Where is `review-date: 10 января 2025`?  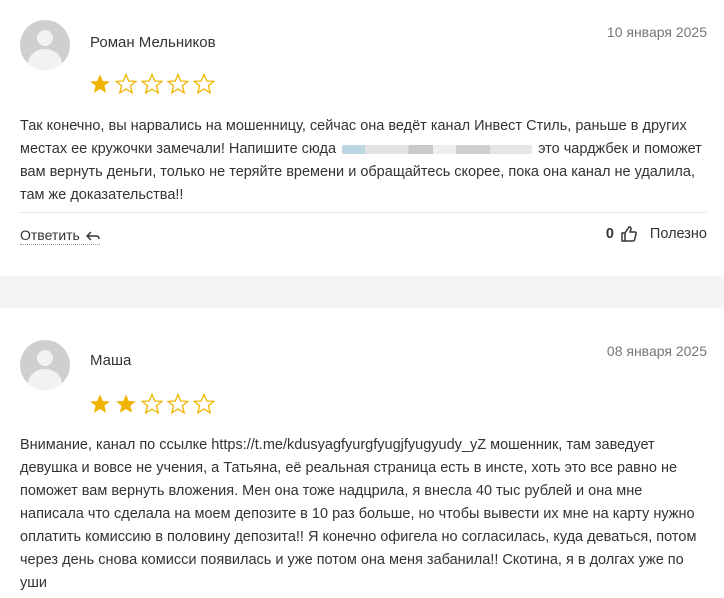 review-date: 10 января 2025 is located at coordinates (656, 32).